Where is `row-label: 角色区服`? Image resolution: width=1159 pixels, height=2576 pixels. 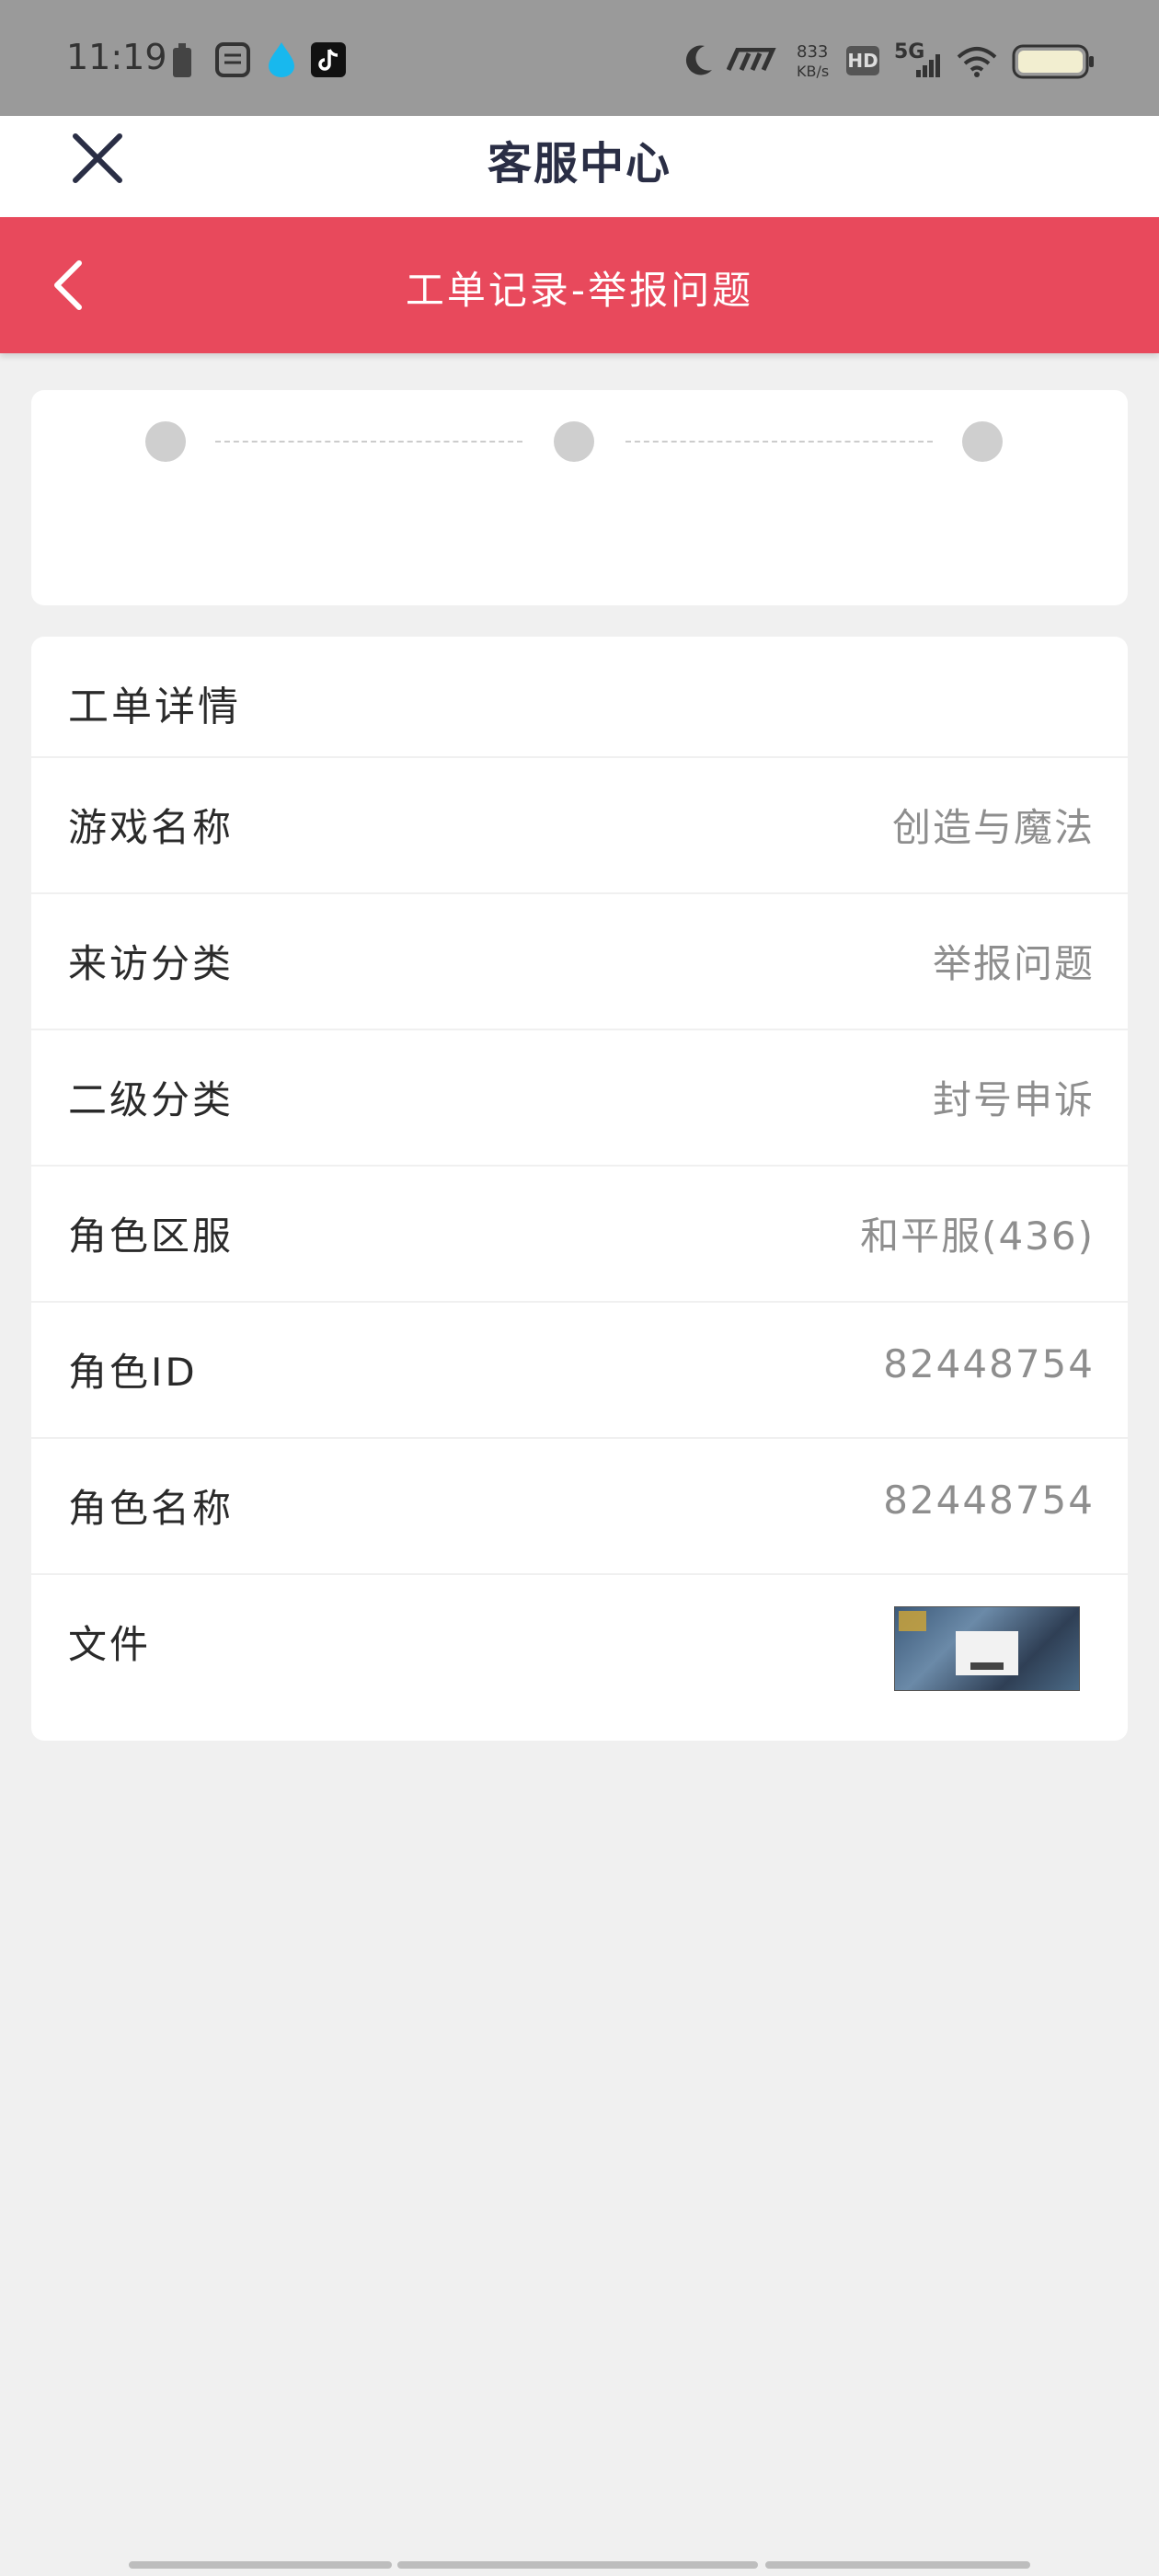
row-label: 角色区服 is located at coordinates (151, 1236).